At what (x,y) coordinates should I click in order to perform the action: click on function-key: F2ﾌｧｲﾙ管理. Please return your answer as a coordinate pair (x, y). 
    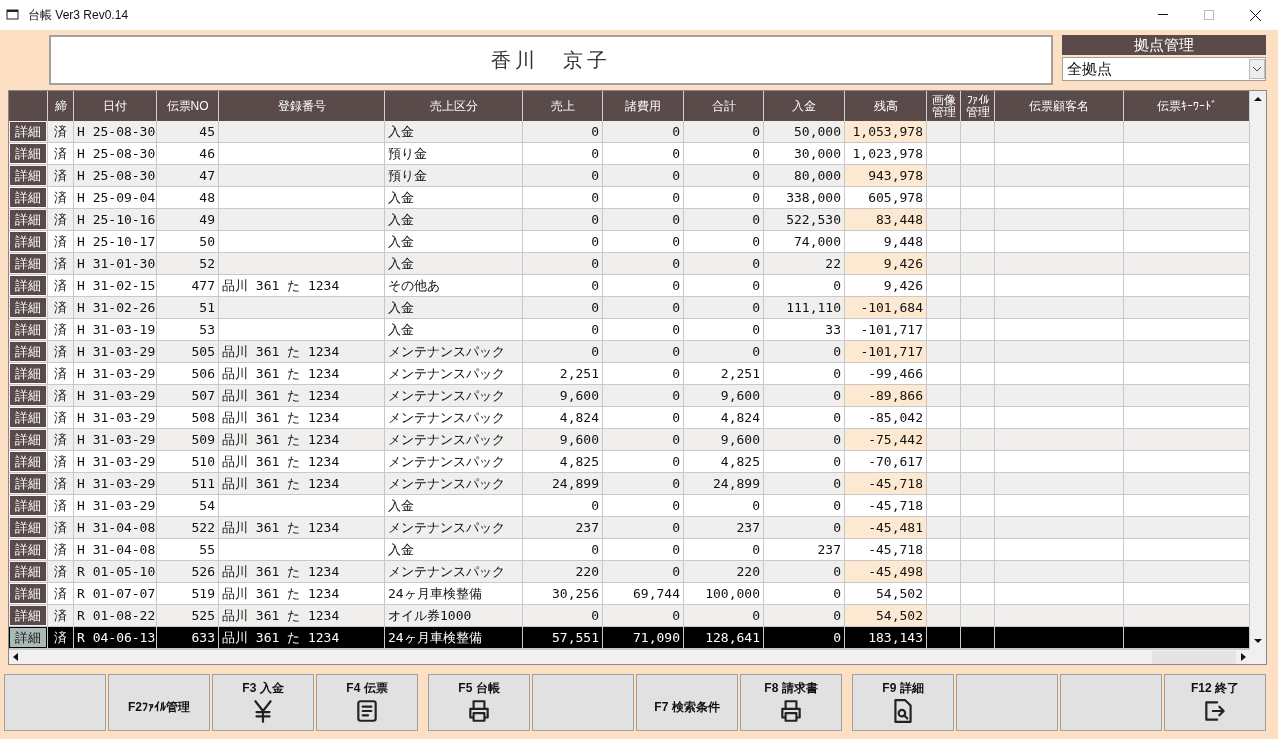
    Looking at the image, I should click on (159, 702).